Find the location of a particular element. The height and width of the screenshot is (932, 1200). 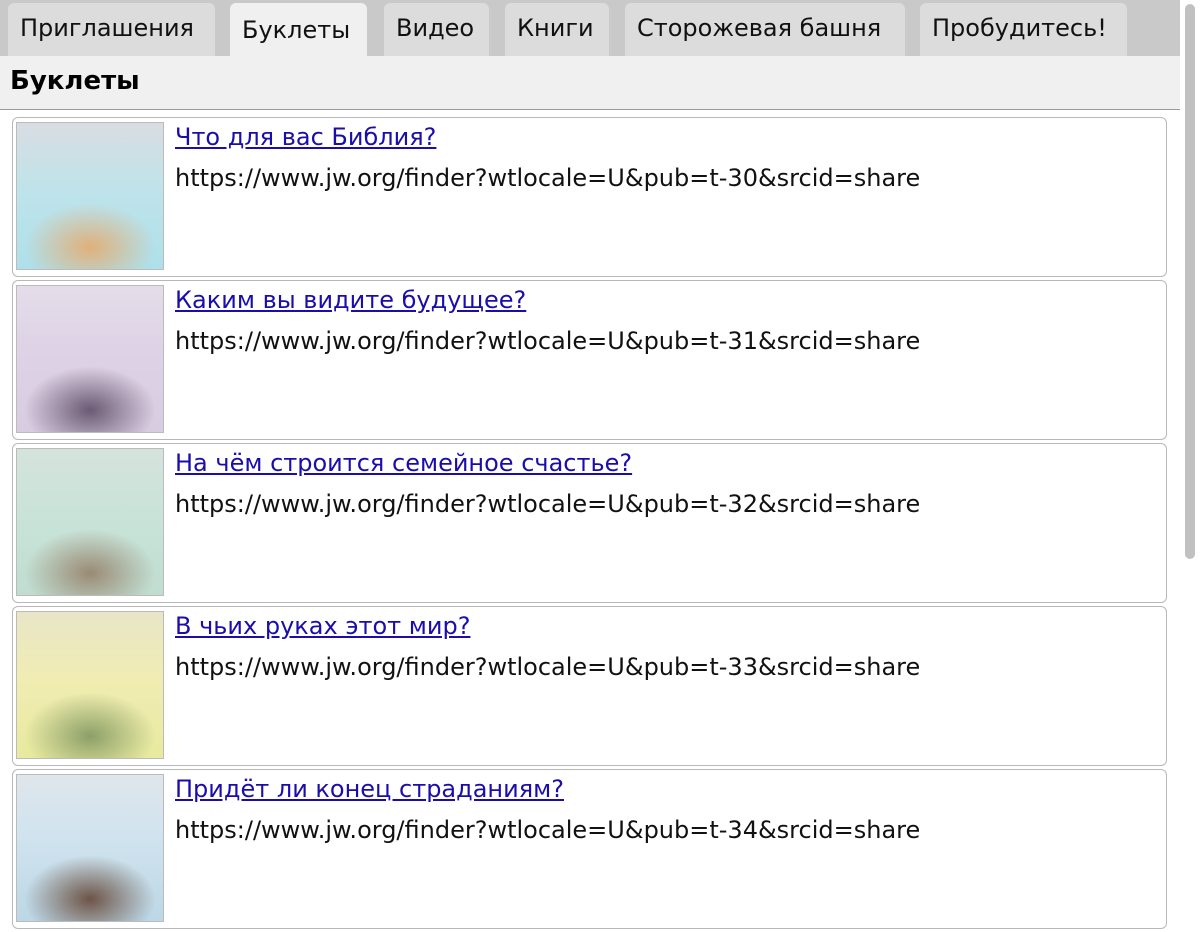

tab-invitations: Приглашения is located at coordinates (111, 29).